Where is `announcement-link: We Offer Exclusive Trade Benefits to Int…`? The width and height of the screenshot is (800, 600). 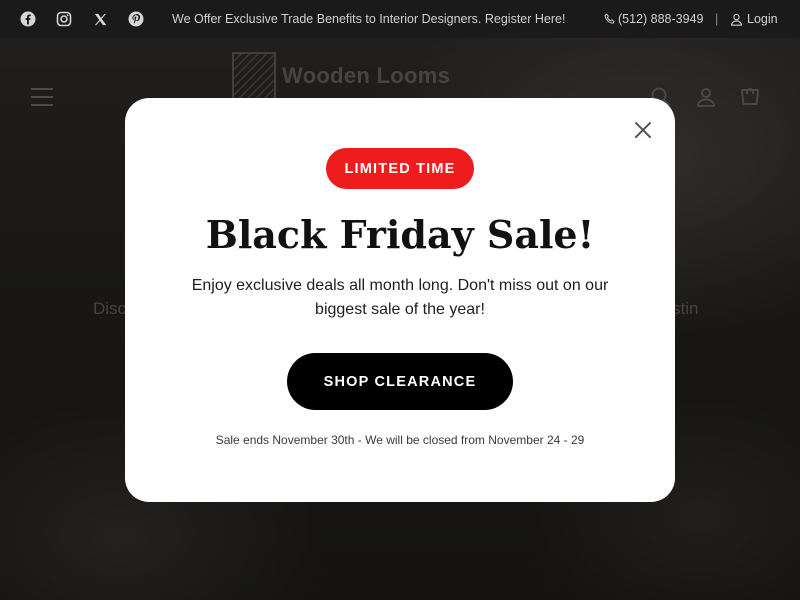 announcement-link: We Offer Exclusive Trade Benefits to Int… is located at coordinates (368, 19).